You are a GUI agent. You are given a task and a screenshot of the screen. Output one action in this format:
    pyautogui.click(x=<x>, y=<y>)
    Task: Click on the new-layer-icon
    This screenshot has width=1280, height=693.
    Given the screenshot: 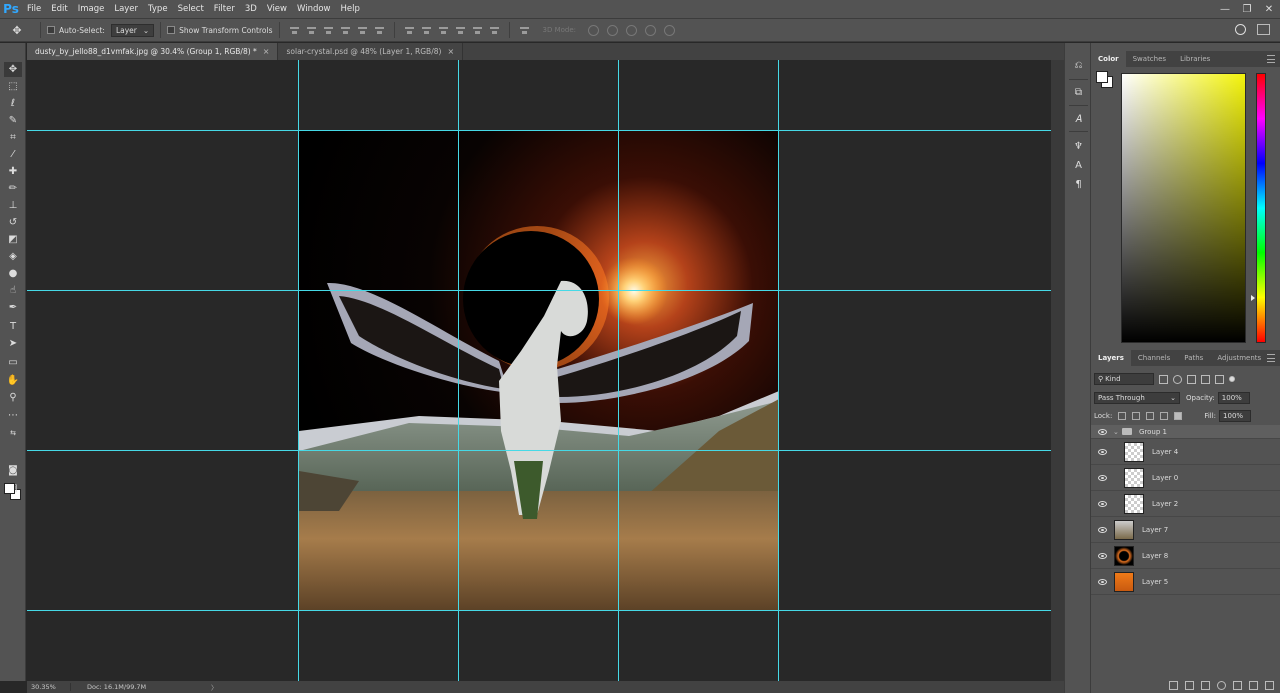 What is the action you would take?
    pyautogui.click(x=1253, y=685)
    